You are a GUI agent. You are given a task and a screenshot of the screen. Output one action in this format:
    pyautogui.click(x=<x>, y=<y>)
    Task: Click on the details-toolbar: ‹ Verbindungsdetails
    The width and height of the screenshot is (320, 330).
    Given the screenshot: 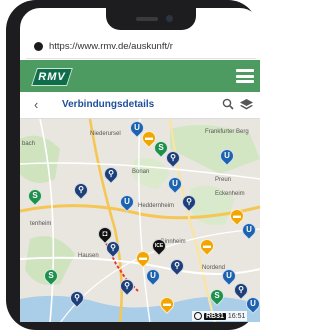 What is the action you would take?
    pyautogui.click(x=140, y=105)
    